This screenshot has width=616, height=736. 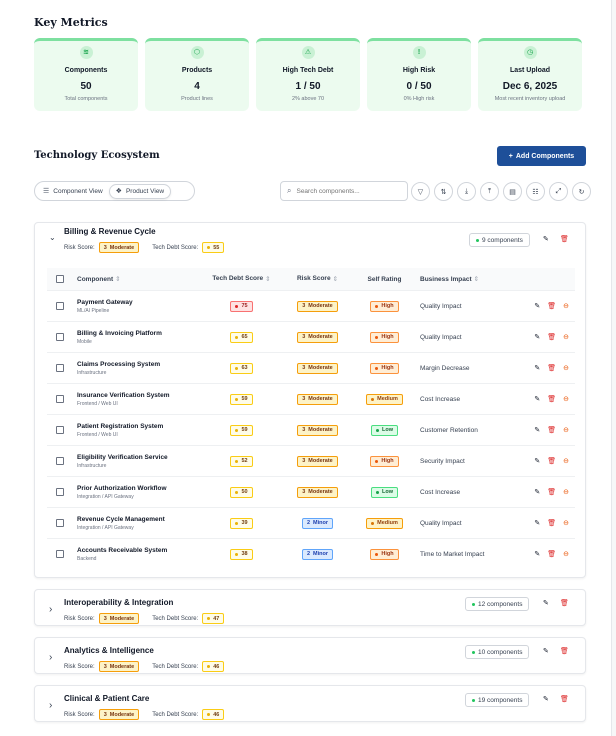 I want to click on component-name: Payment Gateway, so click(x=138, y=302).